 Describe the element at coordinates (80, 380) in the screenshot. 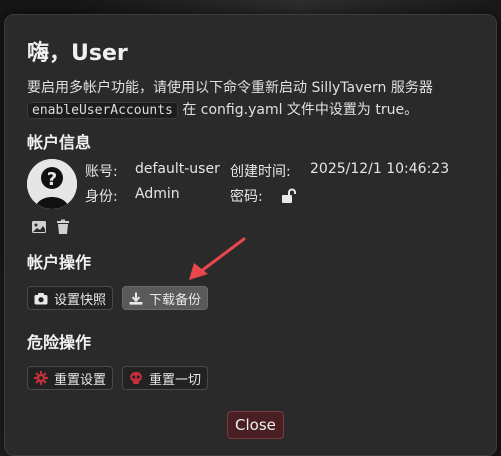

I see `reset-settings-label: 重置设置` at that location.